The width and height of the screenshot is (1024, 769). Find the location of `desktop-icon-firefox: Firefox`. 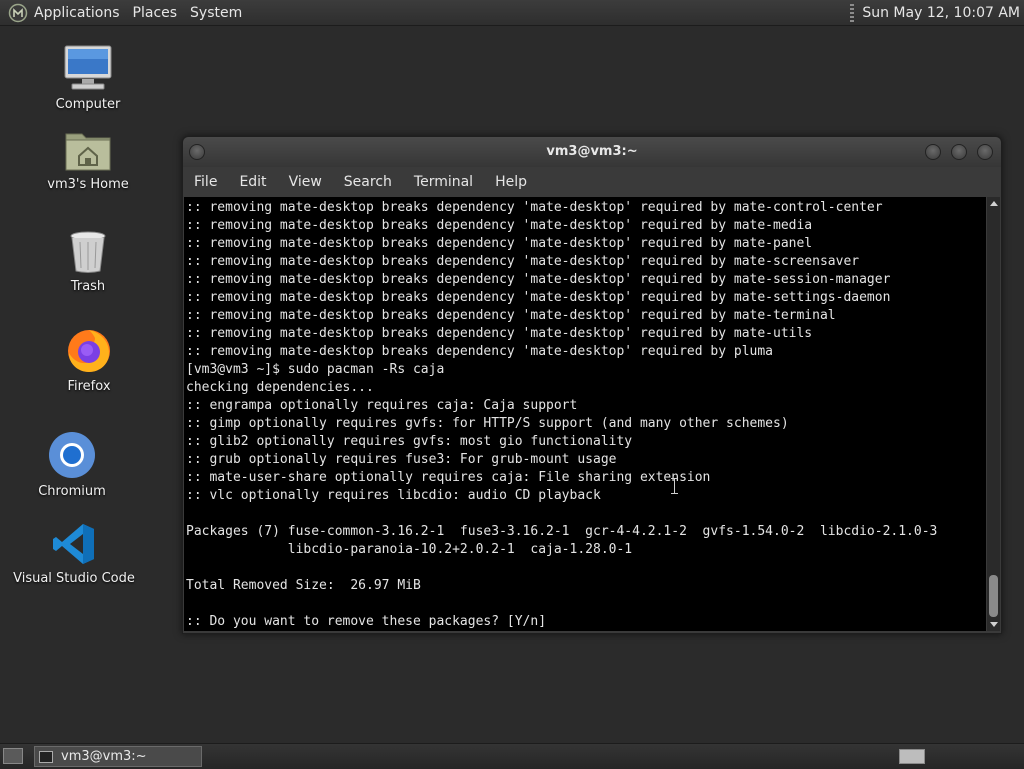

desktop-icon-firefox: Firefox is located at coordinates (89, 360).